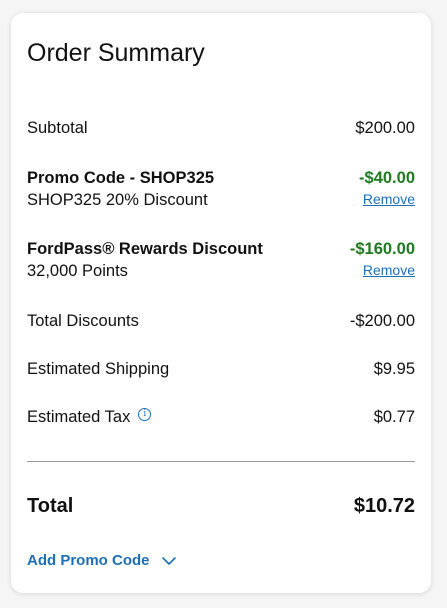 The image size is (447, 608). I want to click on rewards-discount-info: FordPass® Rewards Discount 32,000 Points, so click(145, 260).